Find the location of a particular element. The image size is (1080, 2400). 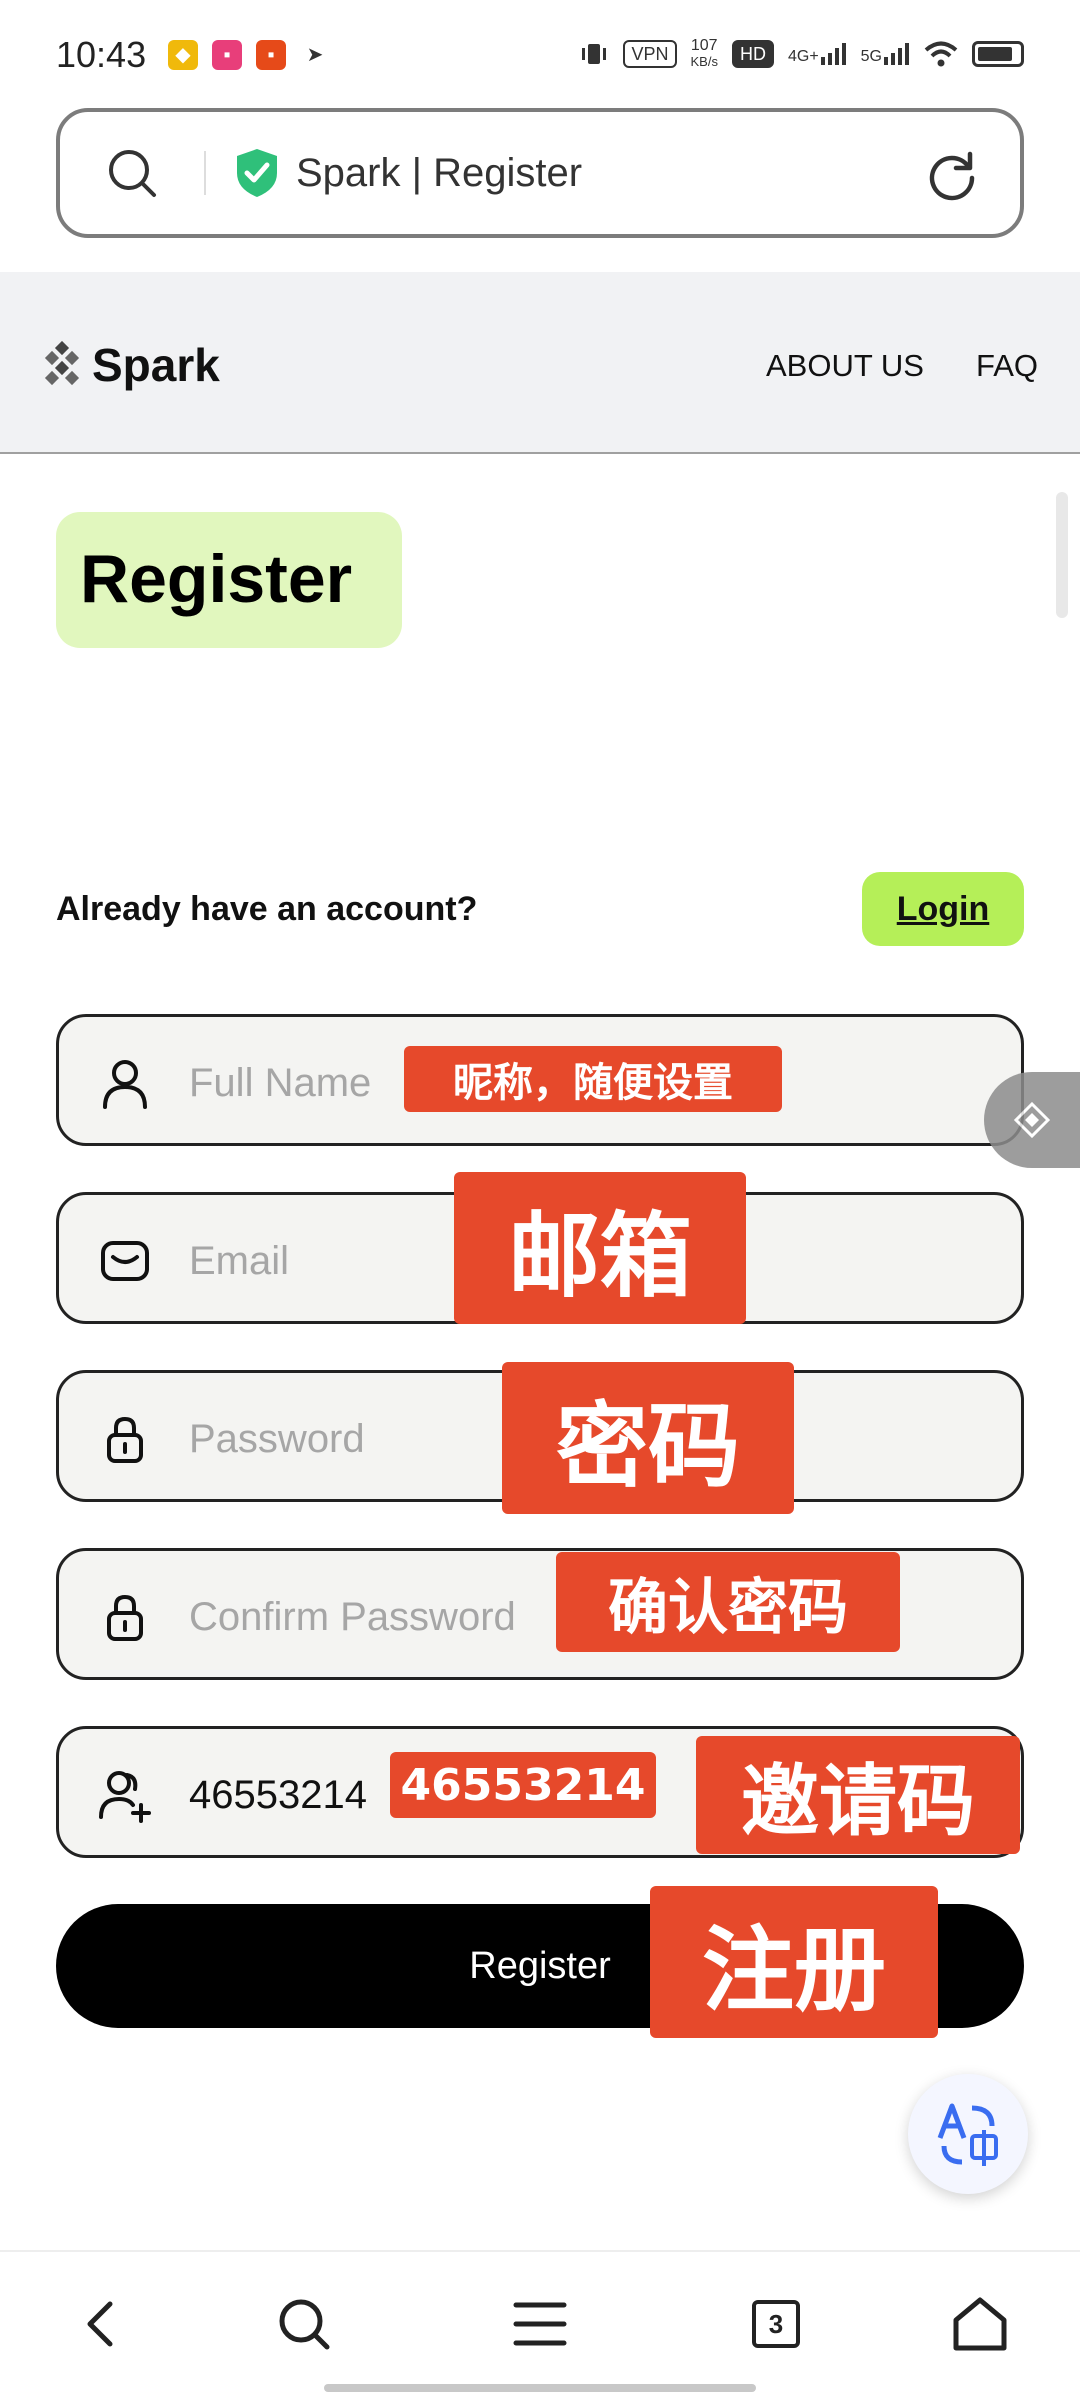

annotation-email: 邮箱 is located at coordinates (600, 1248).